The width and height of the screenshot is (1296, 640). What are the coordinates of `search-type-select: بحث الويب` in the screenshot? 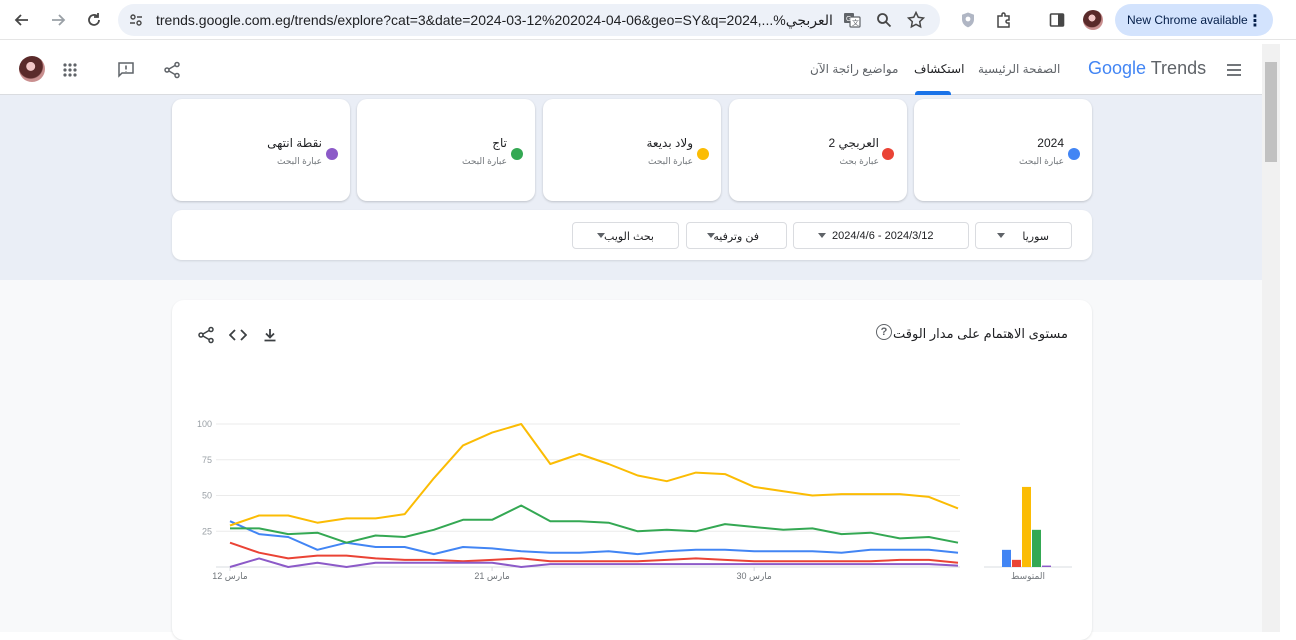 It's located at (625, 235).